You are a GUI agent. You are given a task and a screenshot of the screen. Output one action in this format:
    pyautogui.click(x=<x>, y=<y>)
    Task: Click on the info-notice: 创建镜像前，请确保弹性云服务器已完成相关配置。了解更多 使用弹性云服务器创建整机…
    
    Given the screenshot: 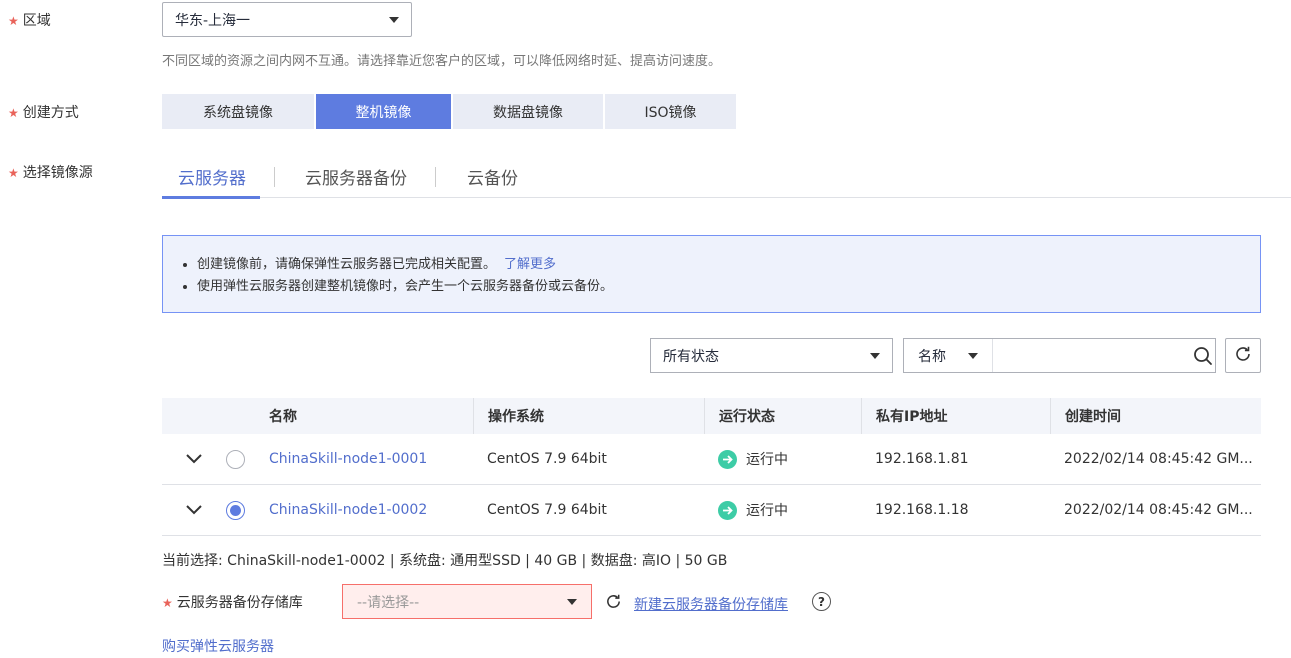 What is the action you would take?
    pyautogui.click(x=711, y=274)
    